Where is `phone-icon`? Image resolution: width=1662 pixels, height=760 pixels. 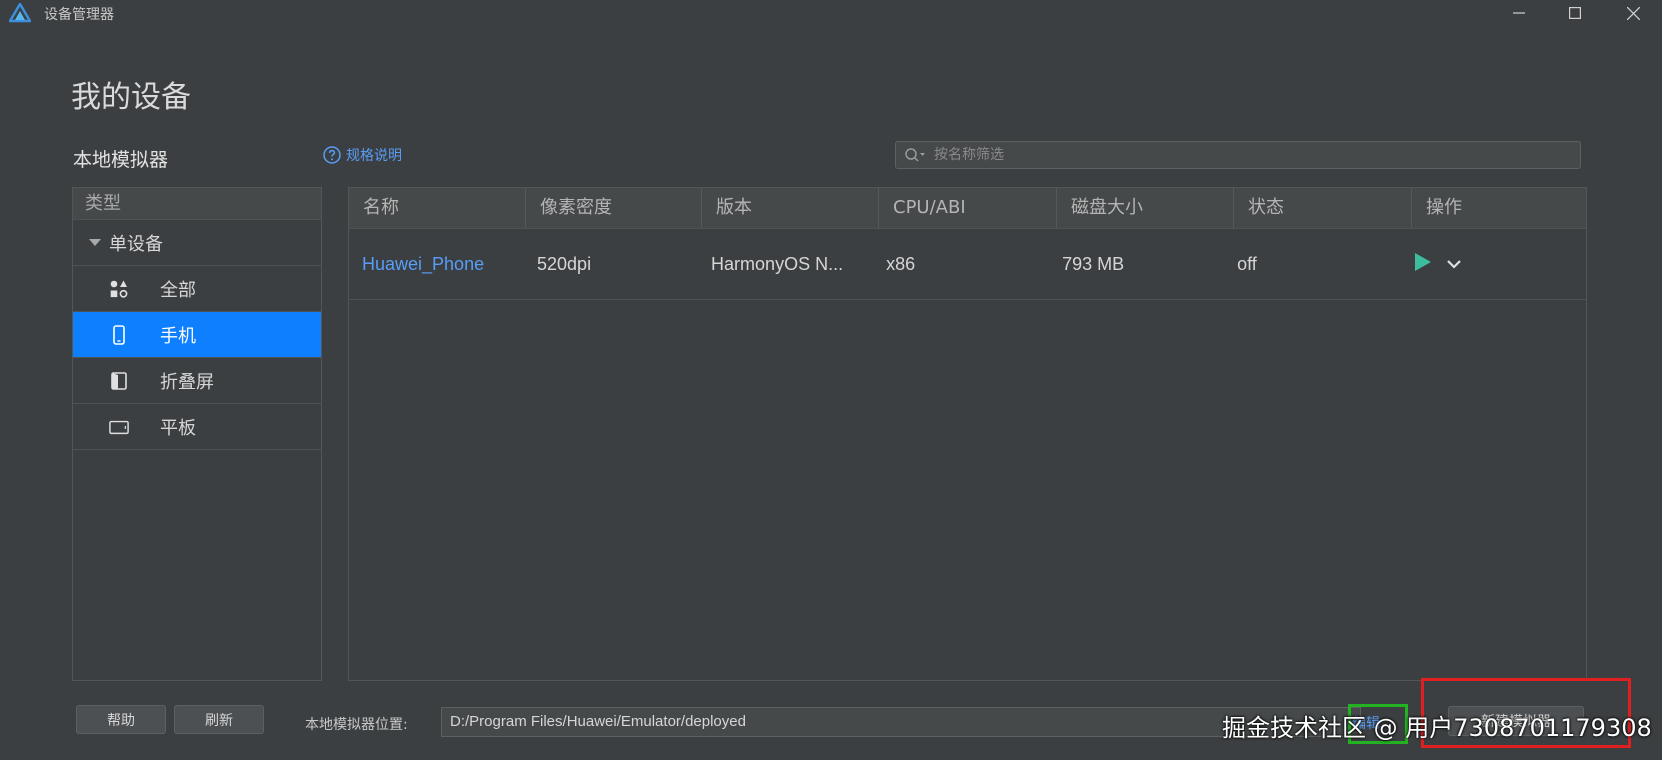
phone-icon is located at coordinates (119, 335).